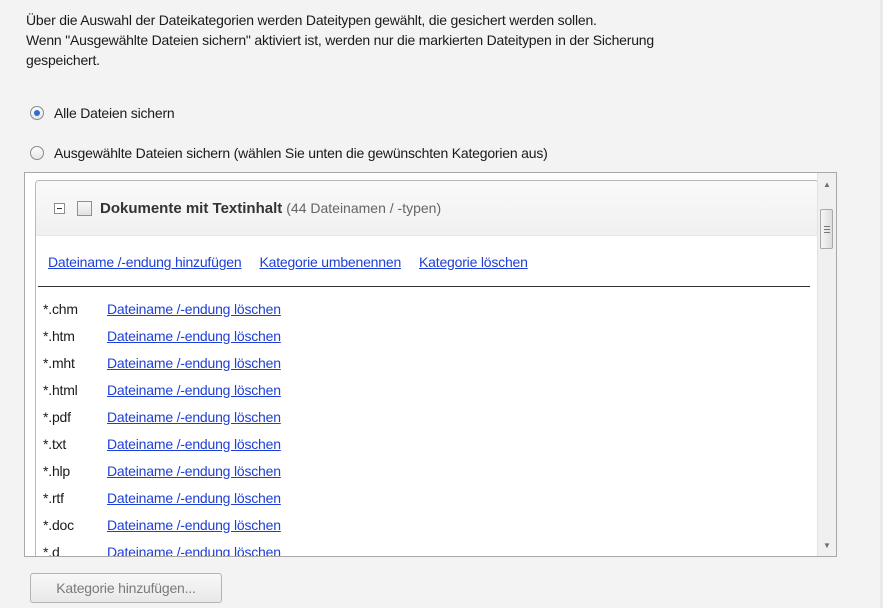 This screenshot has width=883, height=608. I want to click on list-item: *.d Dateiname /-endung löschen, so click(162, 547).